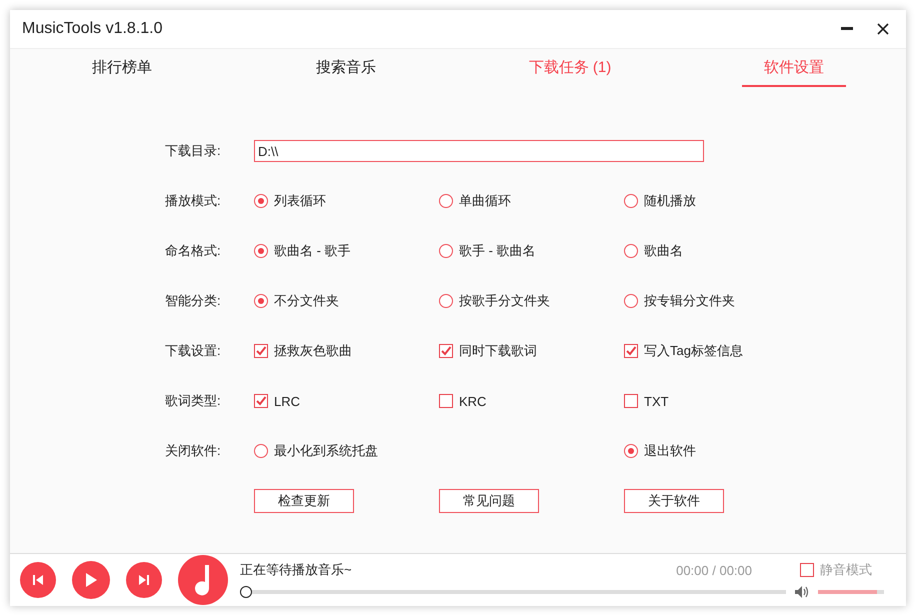 The height and width of the screenshot is (616, 916). What do you see at coordinates (513, 592) in the screenshot?
I see `progress-track` at bounding box center [513, 592].